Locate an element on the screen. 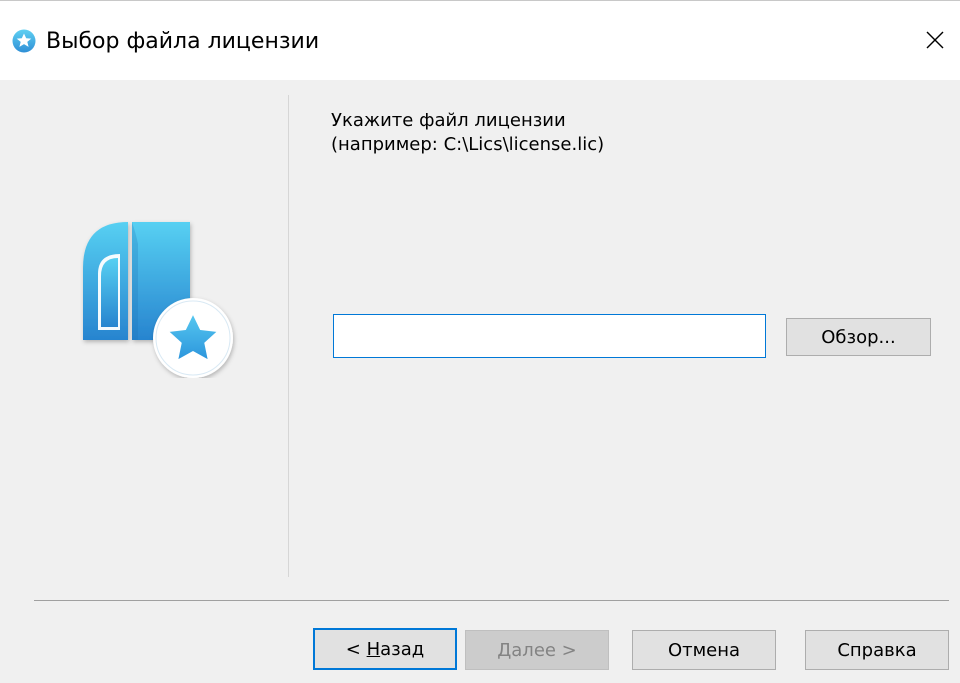 The height and width of the screenshot is (683, 960). license-logo-icon is located at coordinates (158, 300).